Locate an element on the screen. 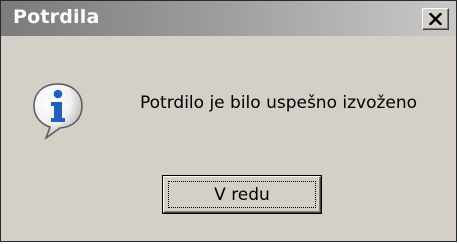  title-bar: Potrdila is located at coordinates (228, 18).